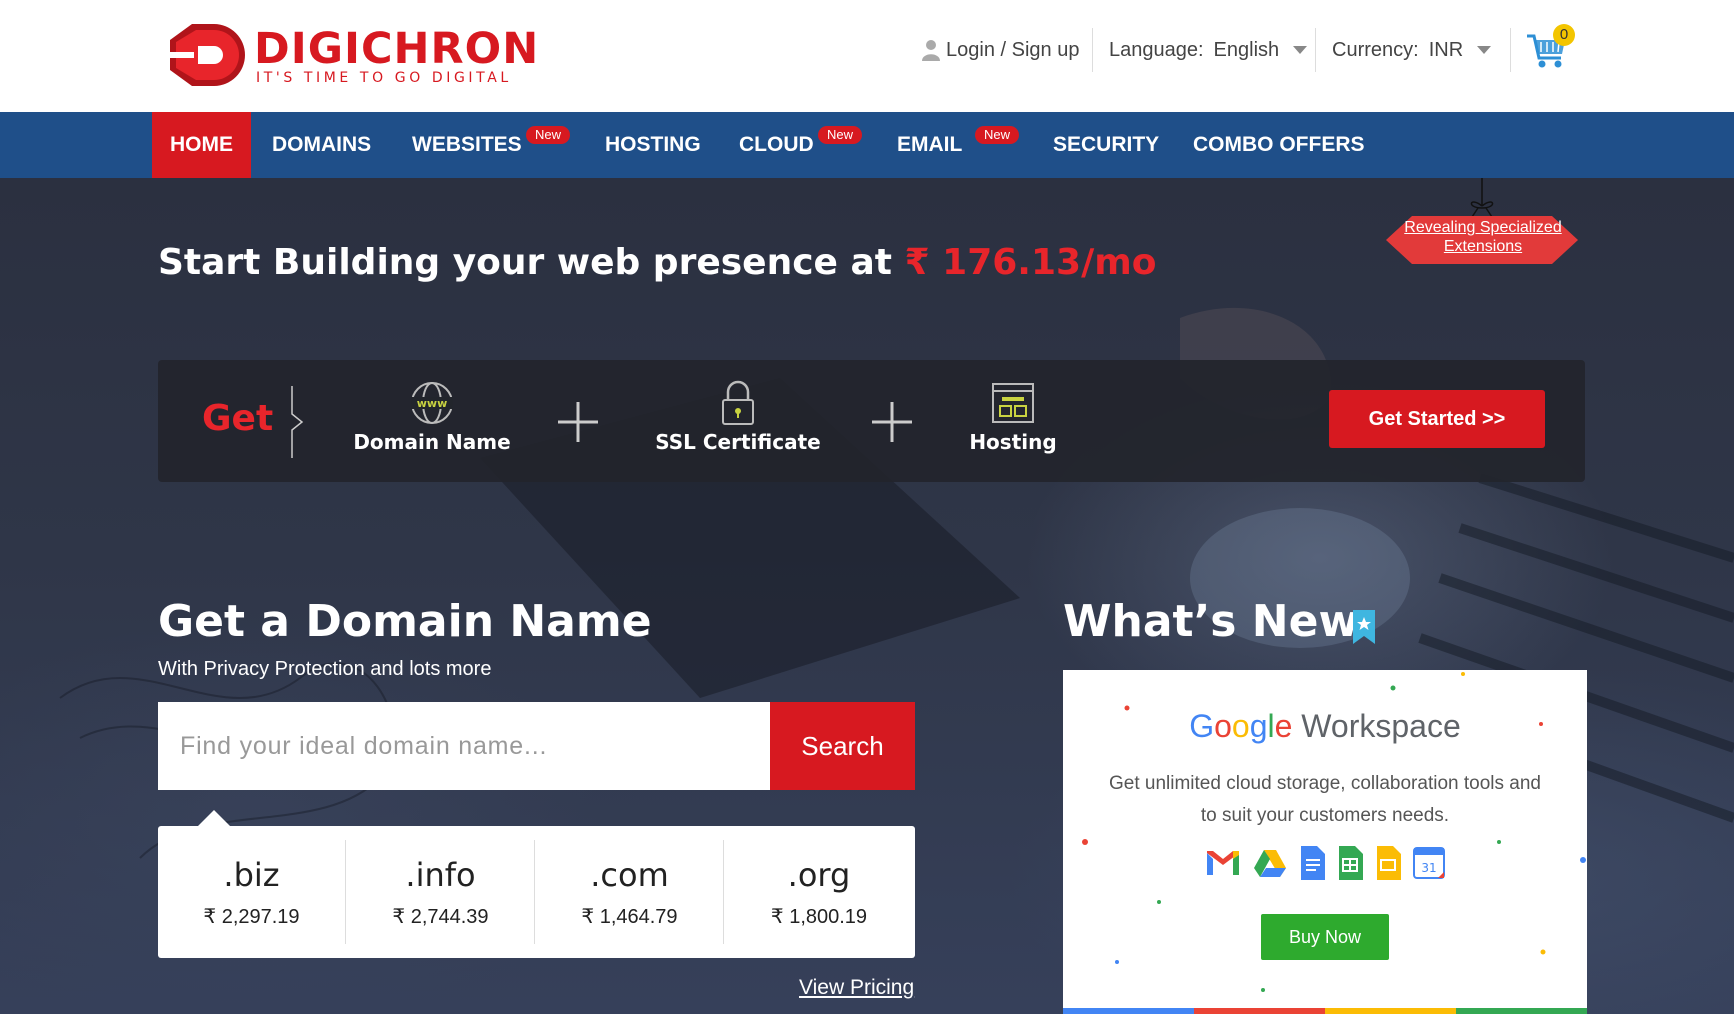 This screenshot has width=1734, height=1014. What do you see at coordinates (1013, 49) in the screenshot?
I see `login-label: Login / Sign up` at bounding box center [1013, 49].